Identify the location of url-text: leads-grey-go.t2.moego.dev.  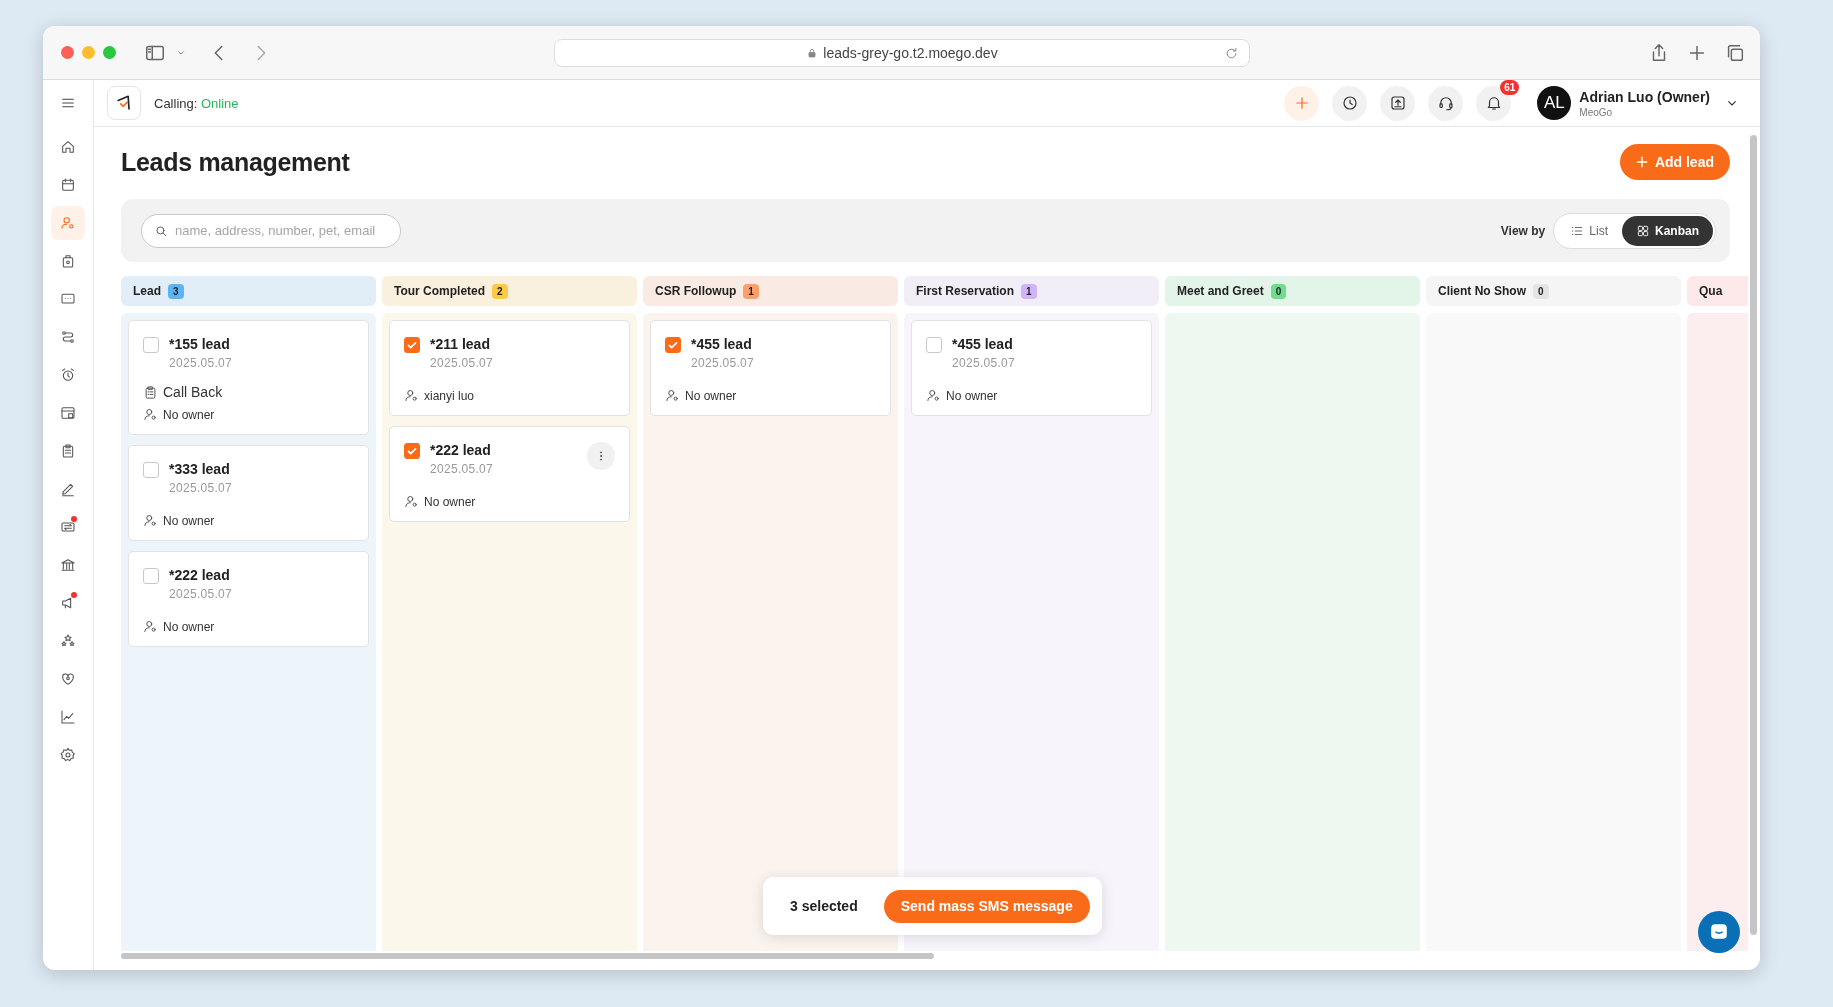
(910, 52).